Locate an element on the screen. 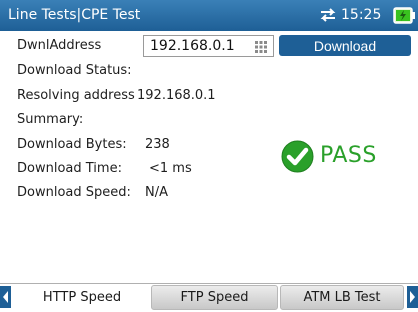  resolving-address-value: 192.168.0.1 is located at coordinates (176, 95).